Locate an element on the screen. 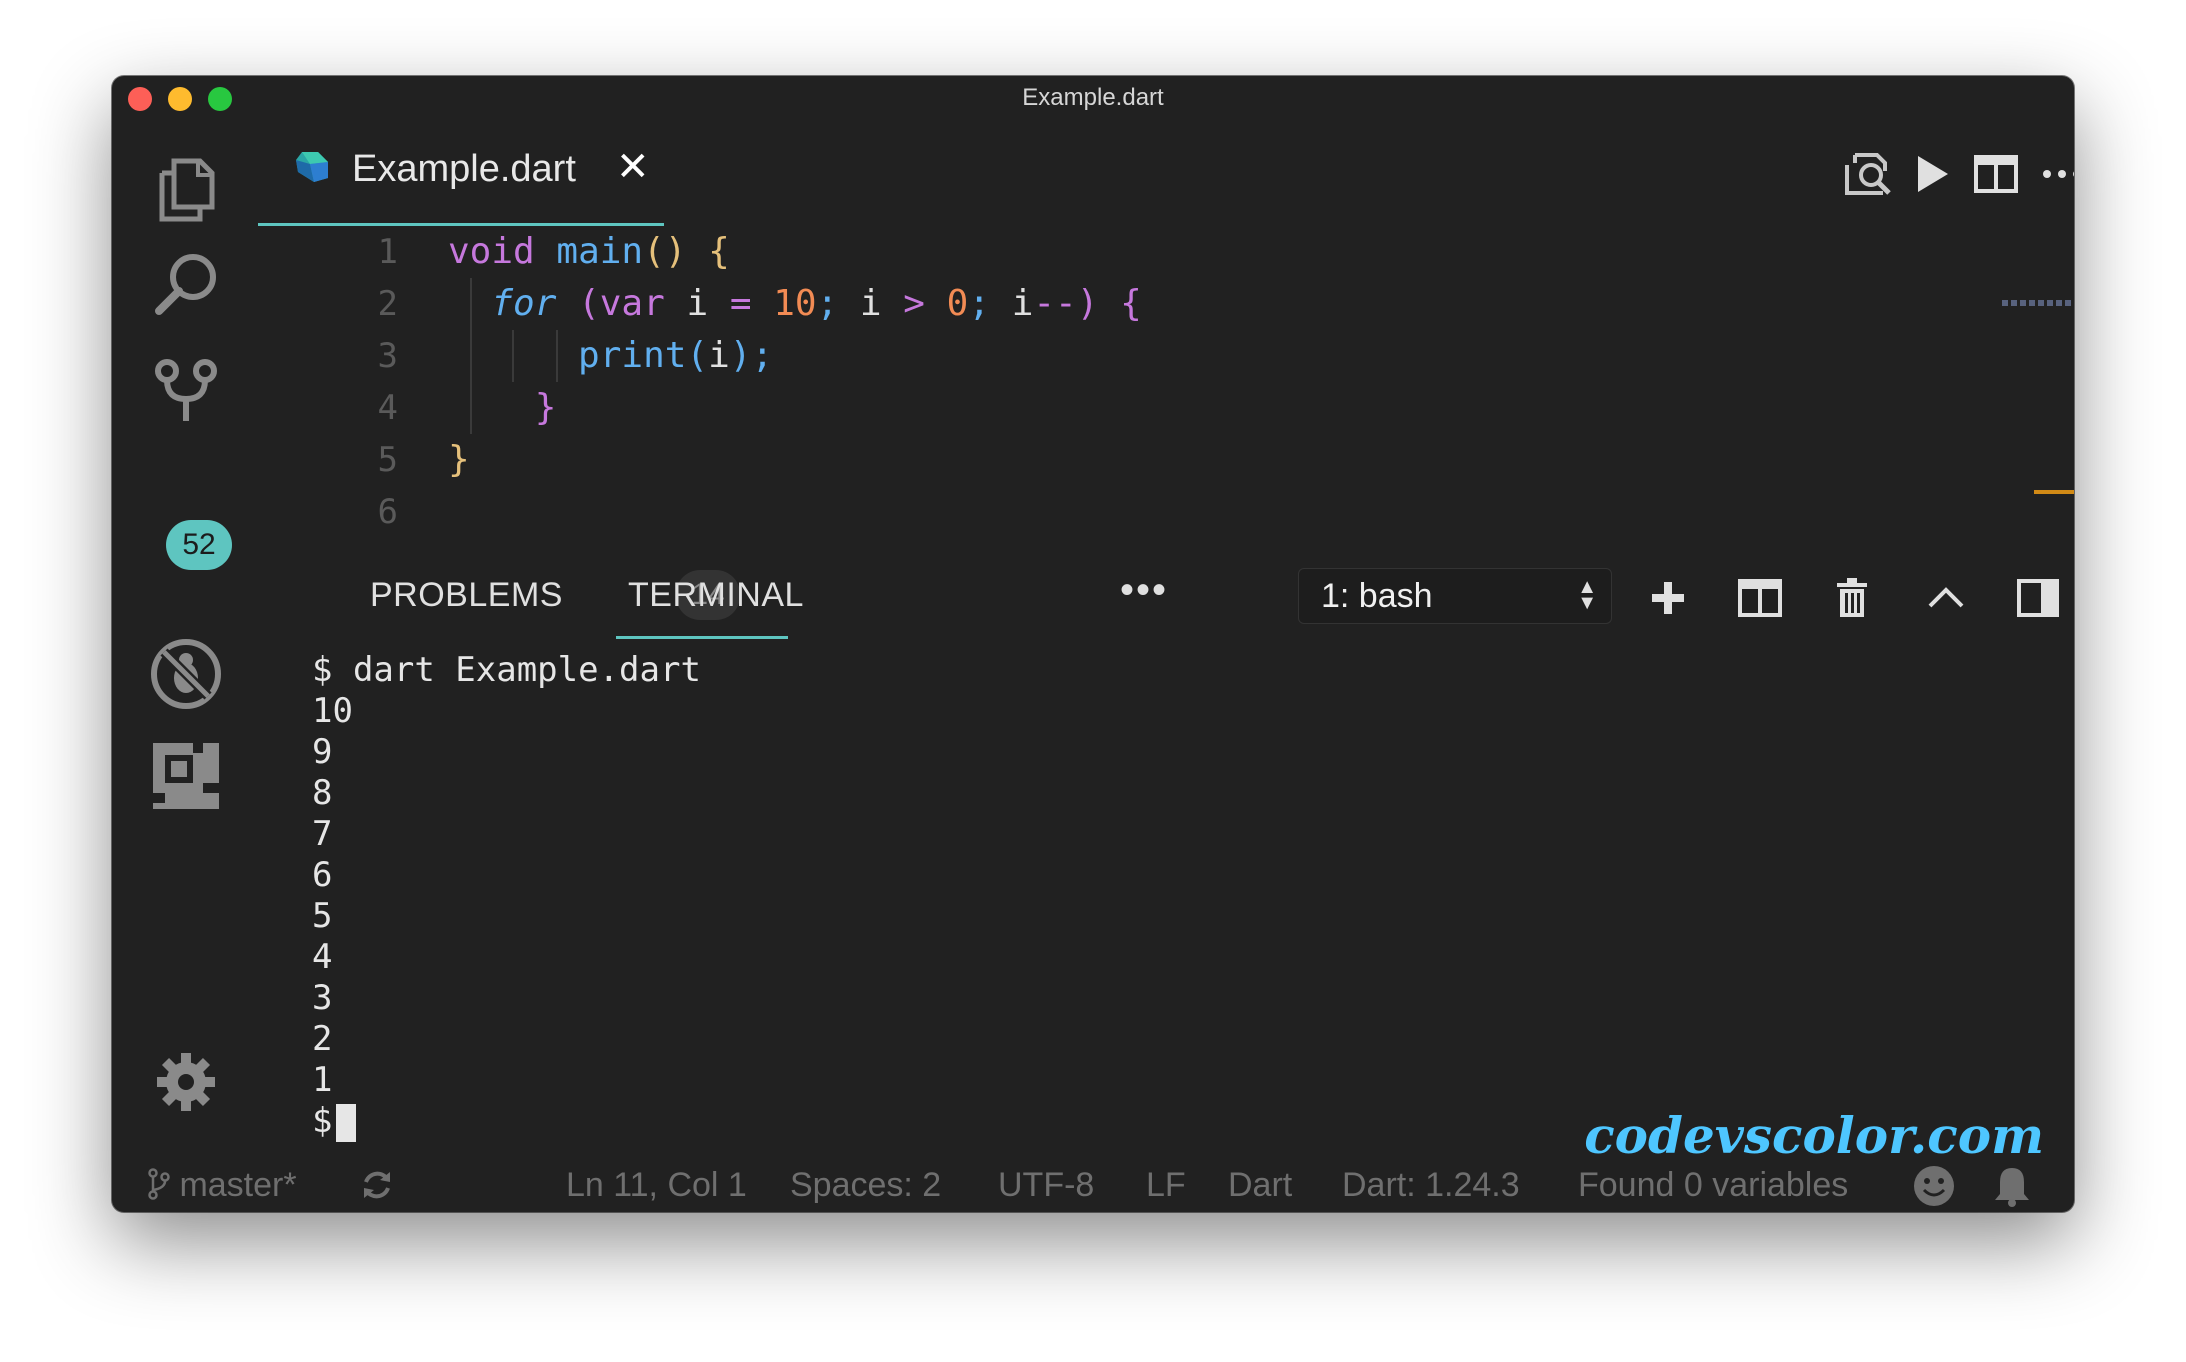 The width and height of the screenshot is (2186, 1362). code-line: print(i); is located at coordinates (676, 355).